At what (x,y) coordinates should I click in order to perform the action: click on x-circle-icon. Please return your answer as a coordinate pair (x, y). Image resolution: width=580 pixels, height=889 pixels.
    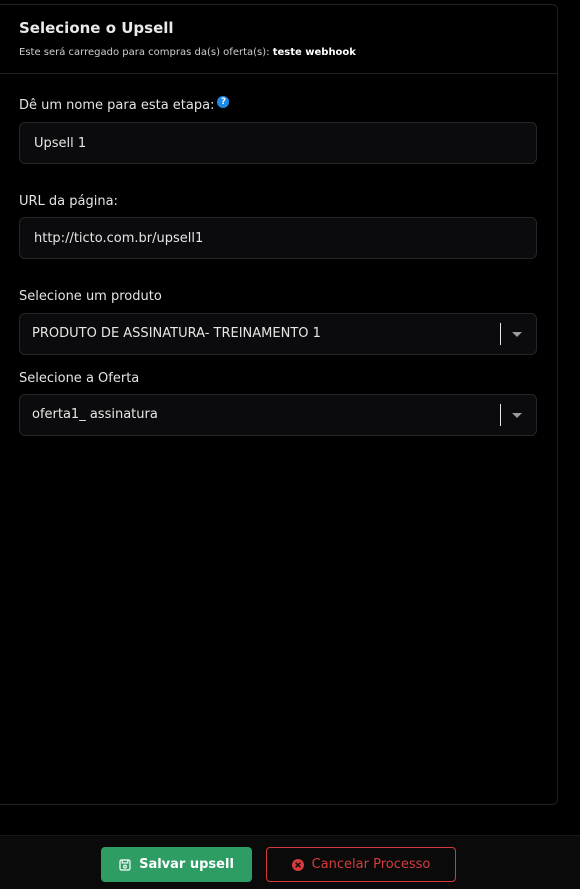
    Looking at the image, I should click on (297, 864).